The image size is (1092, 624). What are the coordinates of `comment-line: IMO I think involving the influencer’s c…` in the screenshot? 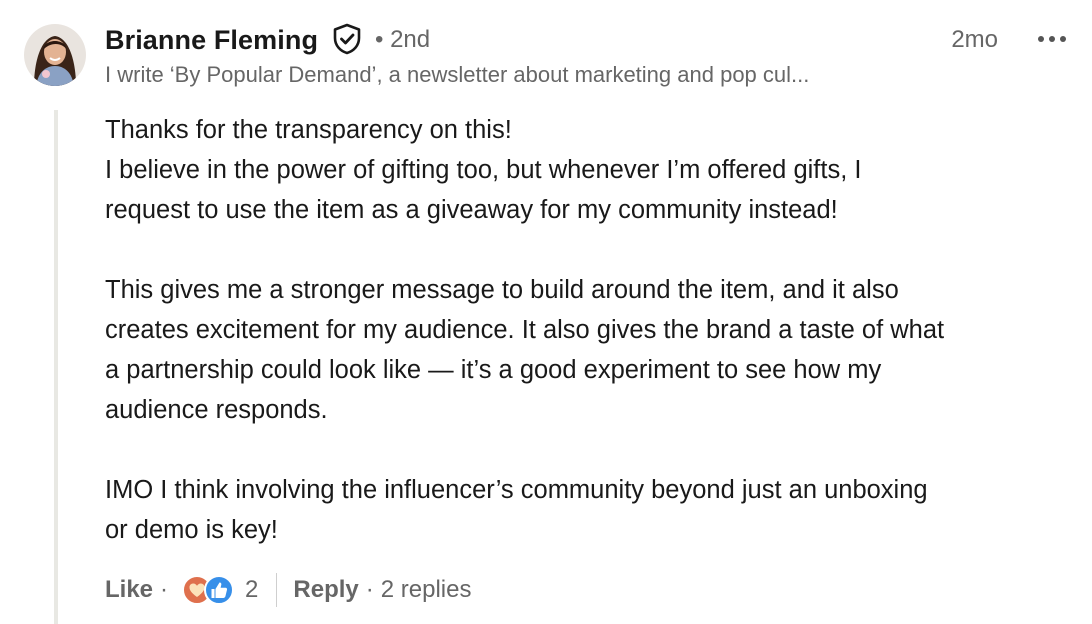 It's located at (516, 490).